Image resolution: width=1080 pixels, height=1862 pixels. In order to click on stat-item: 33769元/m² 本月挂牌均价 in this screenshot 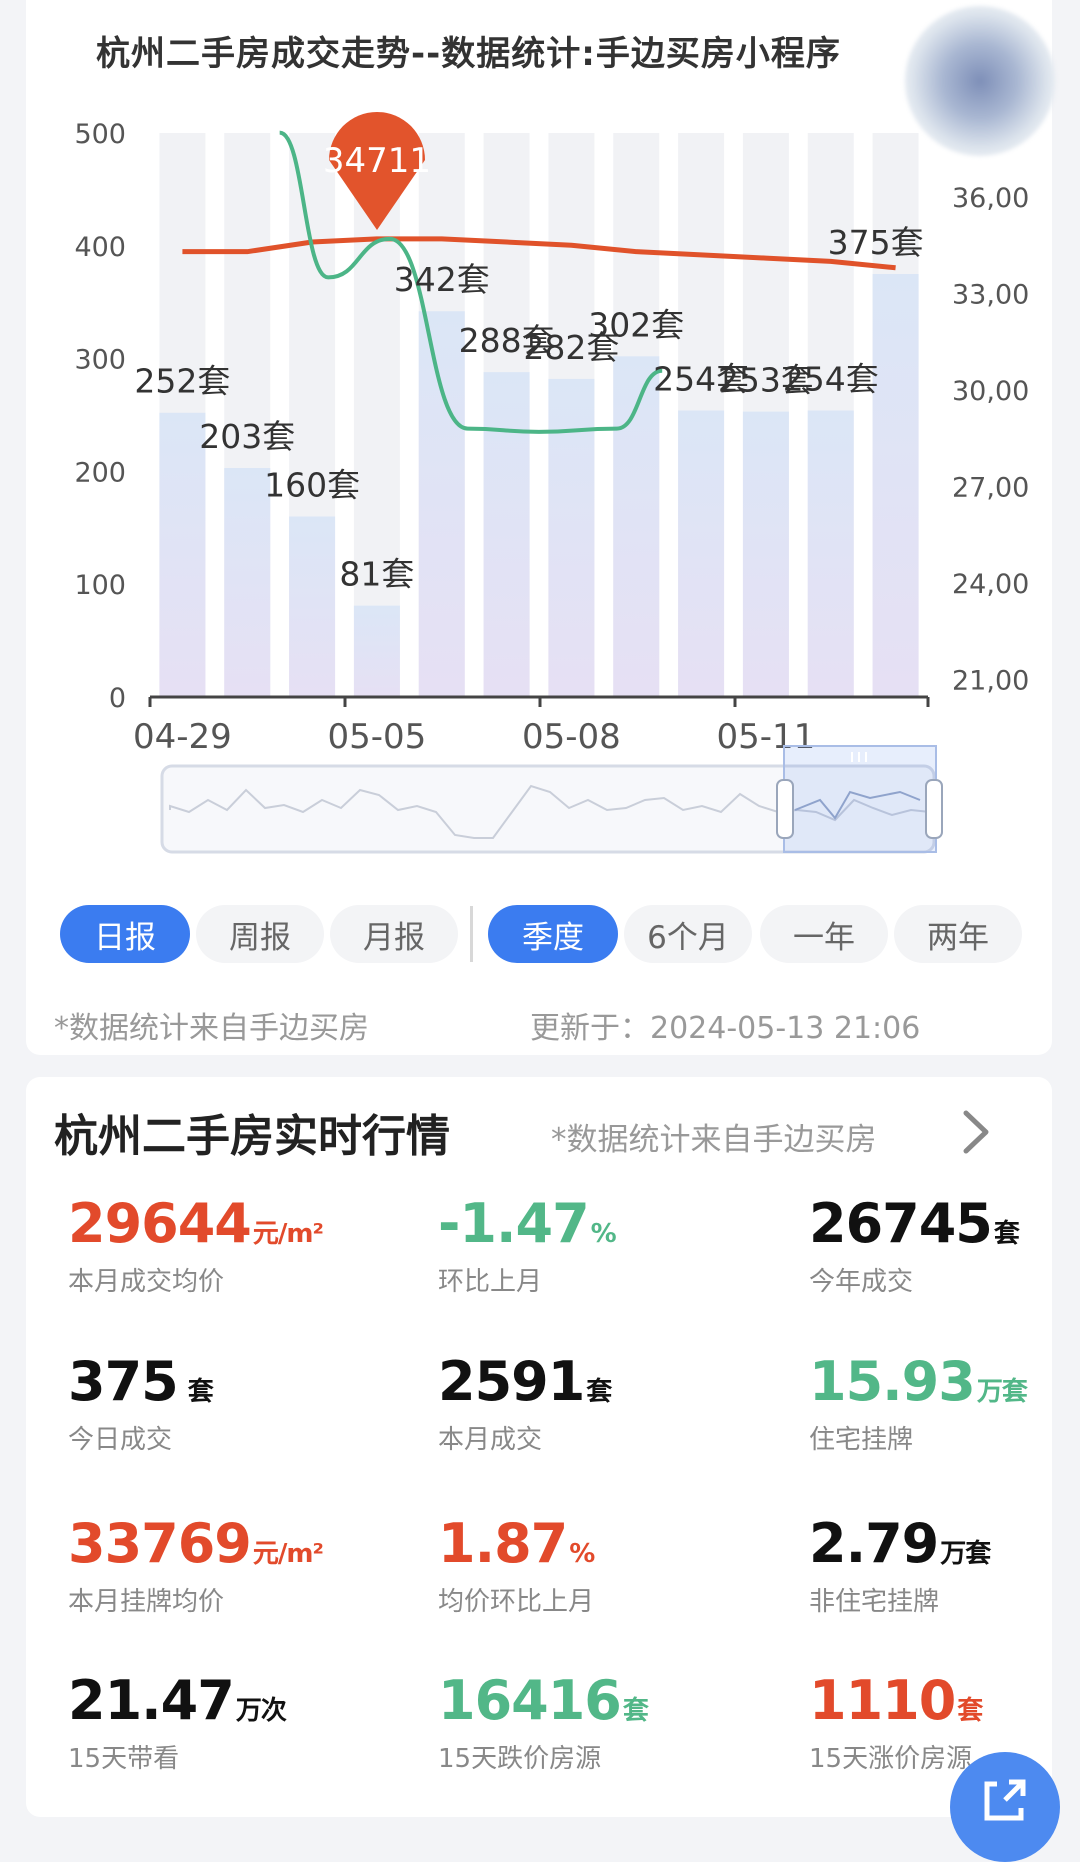, I will do `click(196, 1565)`.